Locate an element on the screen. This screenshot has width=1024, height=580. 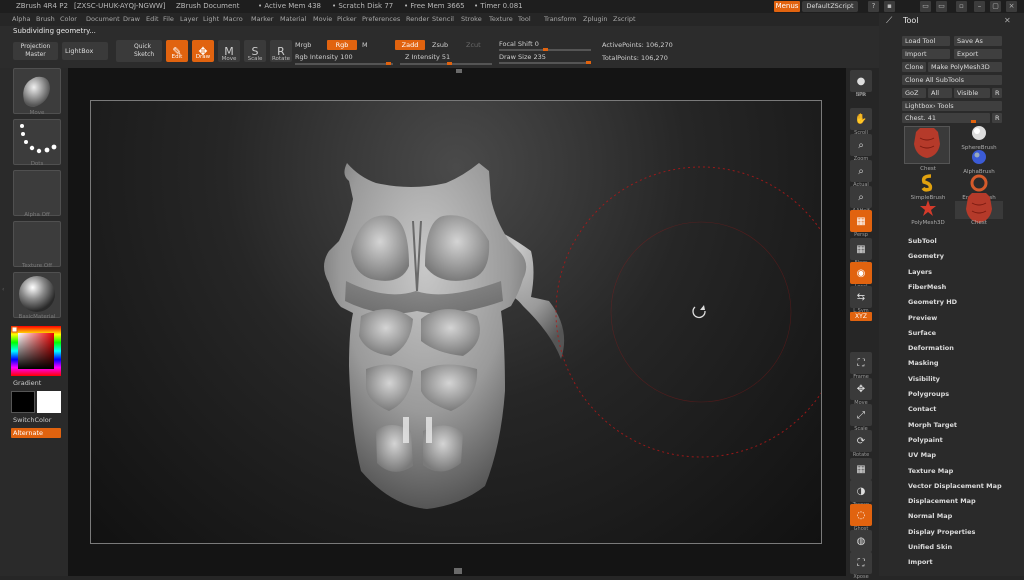
xpose-button: ⛶ is located at coordinates (861, 563).